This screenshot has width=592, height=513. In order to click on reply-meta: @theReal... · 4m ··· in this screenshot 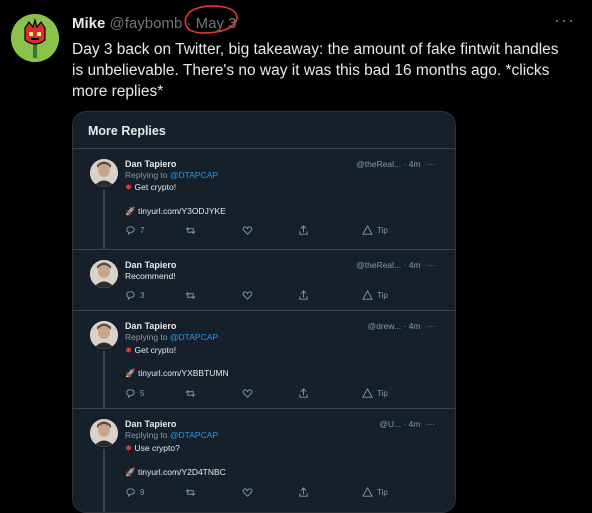, I will do `click(395, 164)`.